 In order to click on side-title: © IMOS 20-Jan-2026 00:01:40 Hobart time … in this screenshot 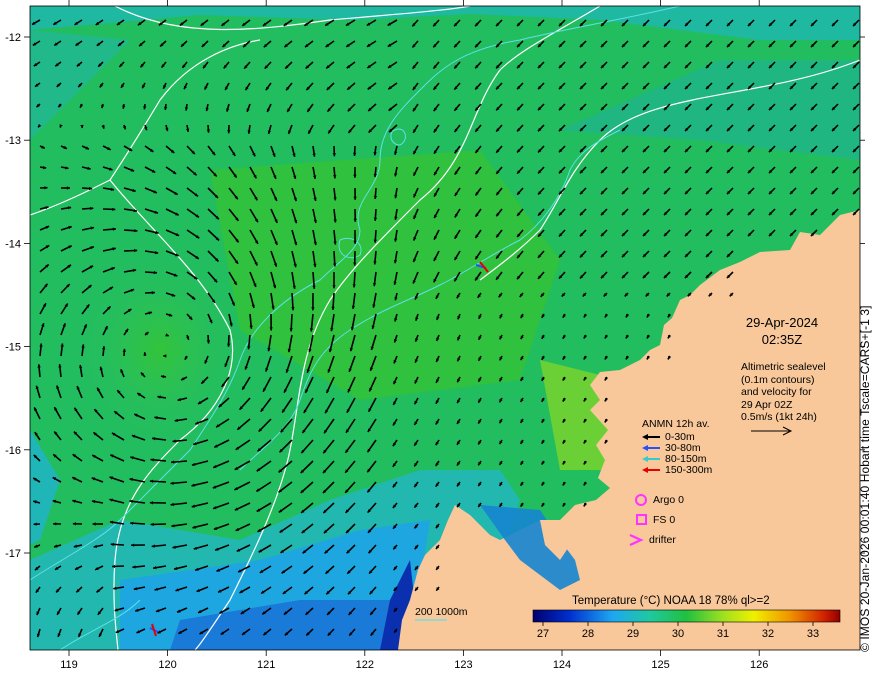, I will do `click(865, 478)`.